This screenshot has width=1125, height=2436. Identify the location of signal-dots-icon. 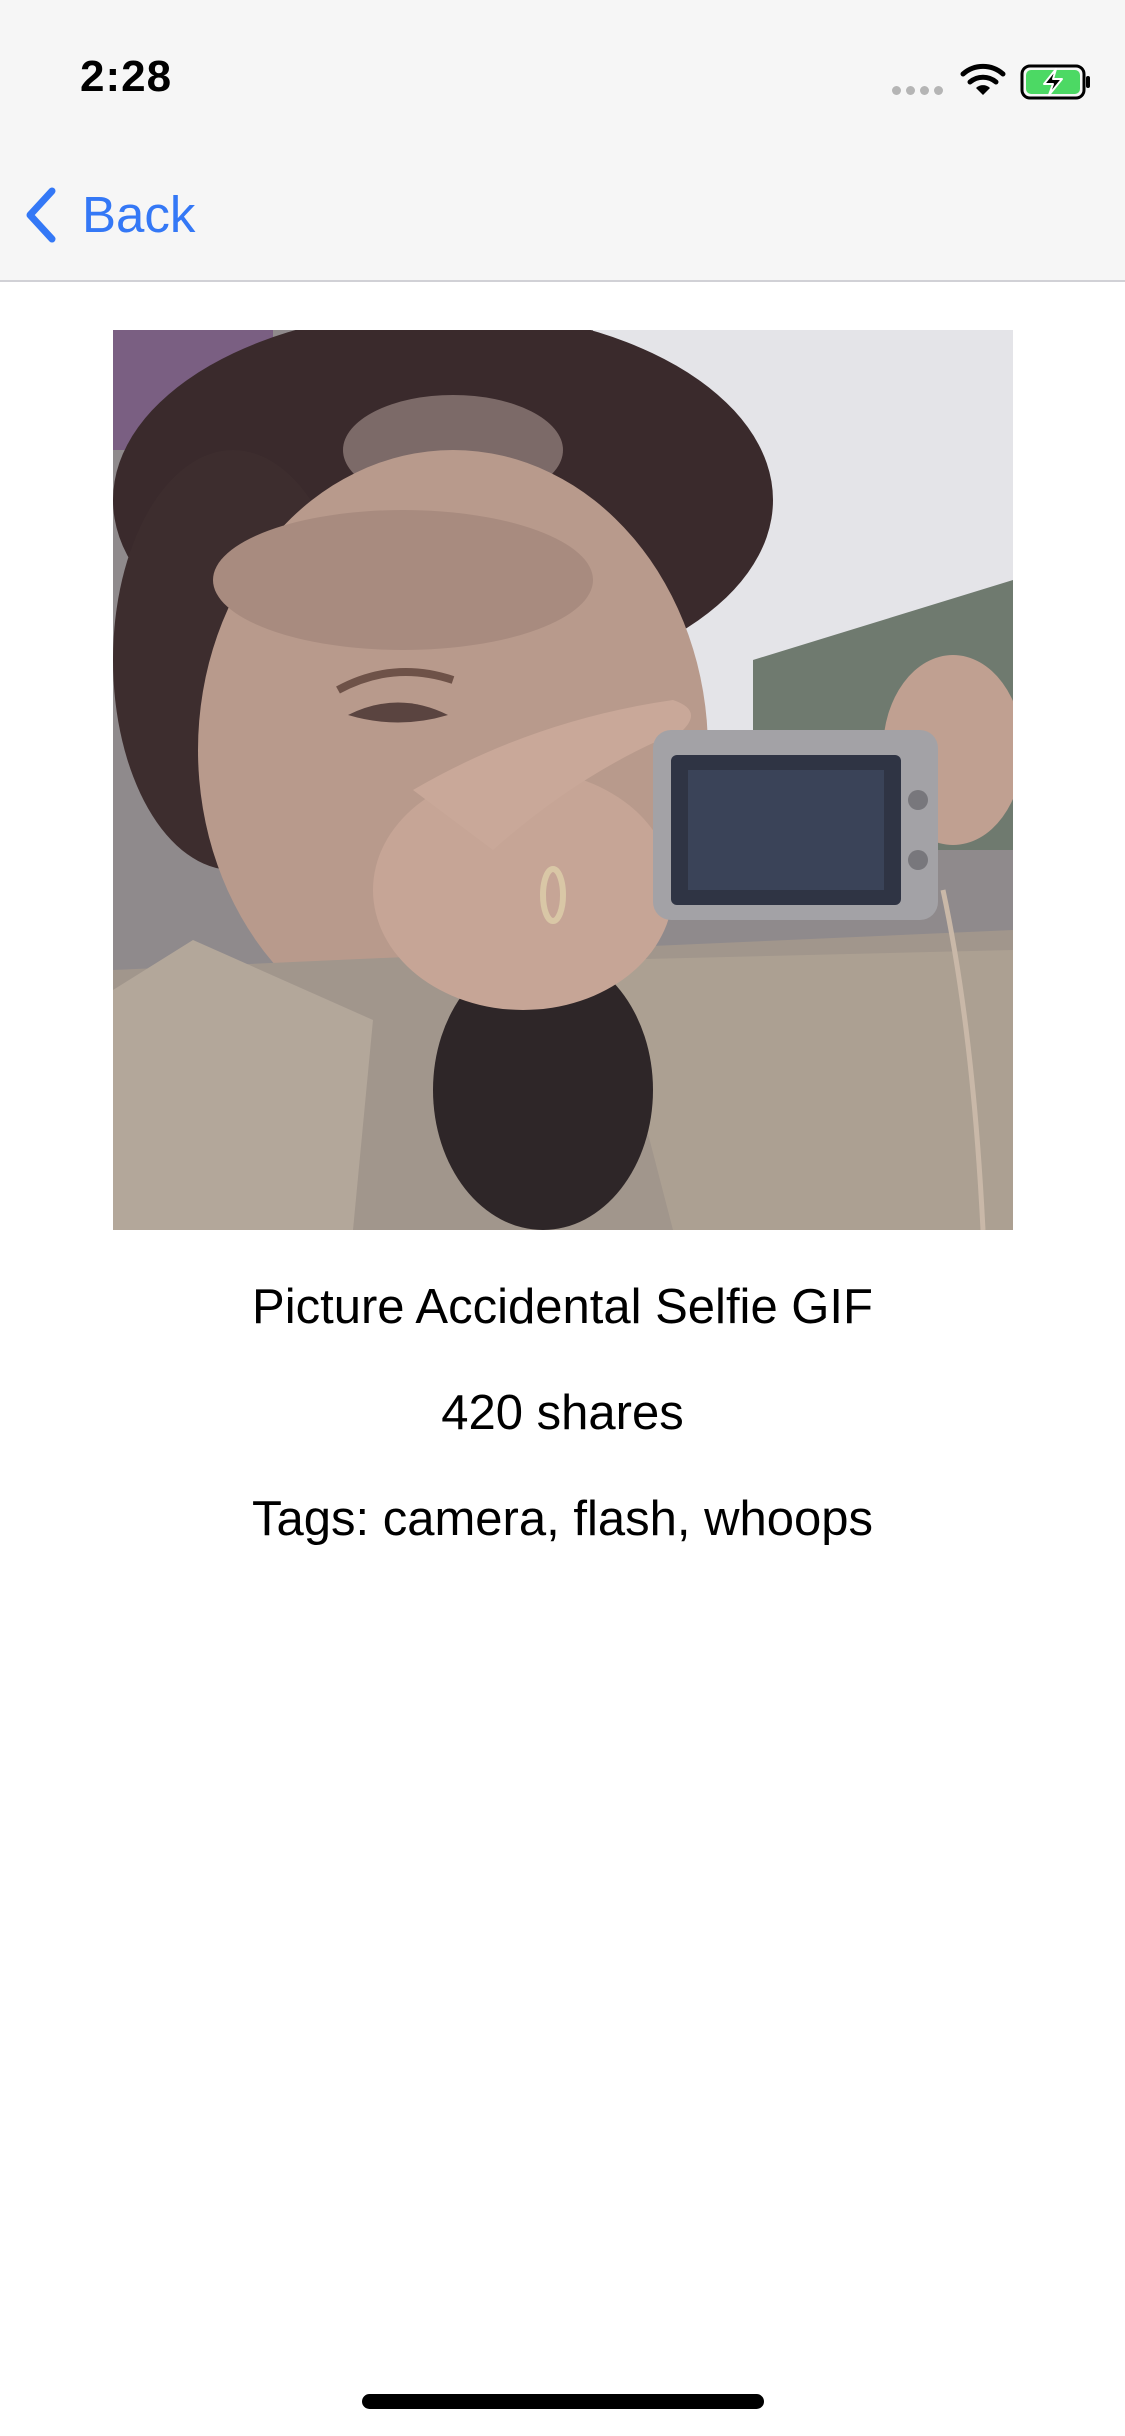
(918, 91).